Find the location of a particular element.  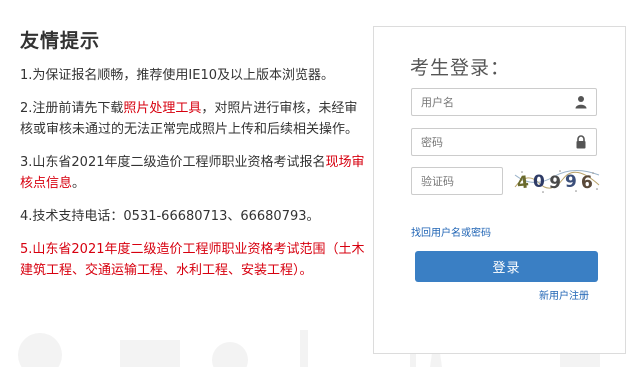

password-field is located at coordinates (504, 142).